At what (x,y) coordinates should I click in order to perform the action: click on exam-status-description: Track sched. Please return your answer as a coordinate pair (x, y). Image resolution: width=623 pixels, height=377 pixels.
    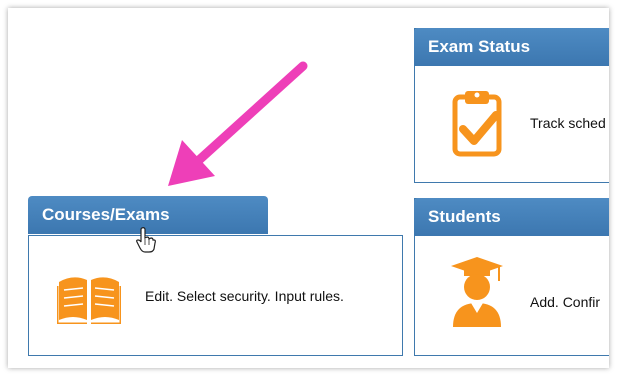
    Looking at the image, I should click on (568, 123).